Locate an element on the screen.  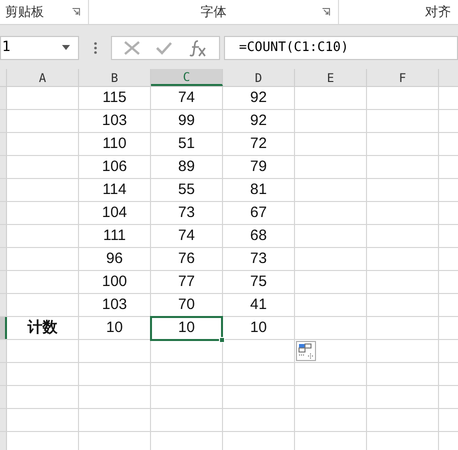
column-header: C is located at coordinates (187, 77).